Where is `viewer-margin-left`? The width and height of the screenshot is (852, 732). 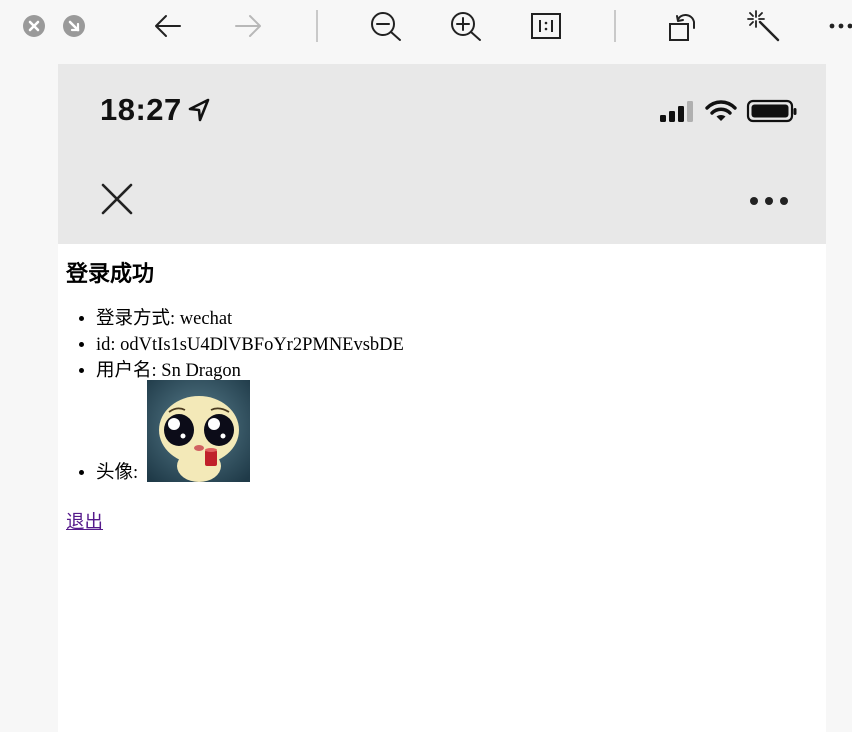 viewer-margin-left is located at coordinates (29, 398).